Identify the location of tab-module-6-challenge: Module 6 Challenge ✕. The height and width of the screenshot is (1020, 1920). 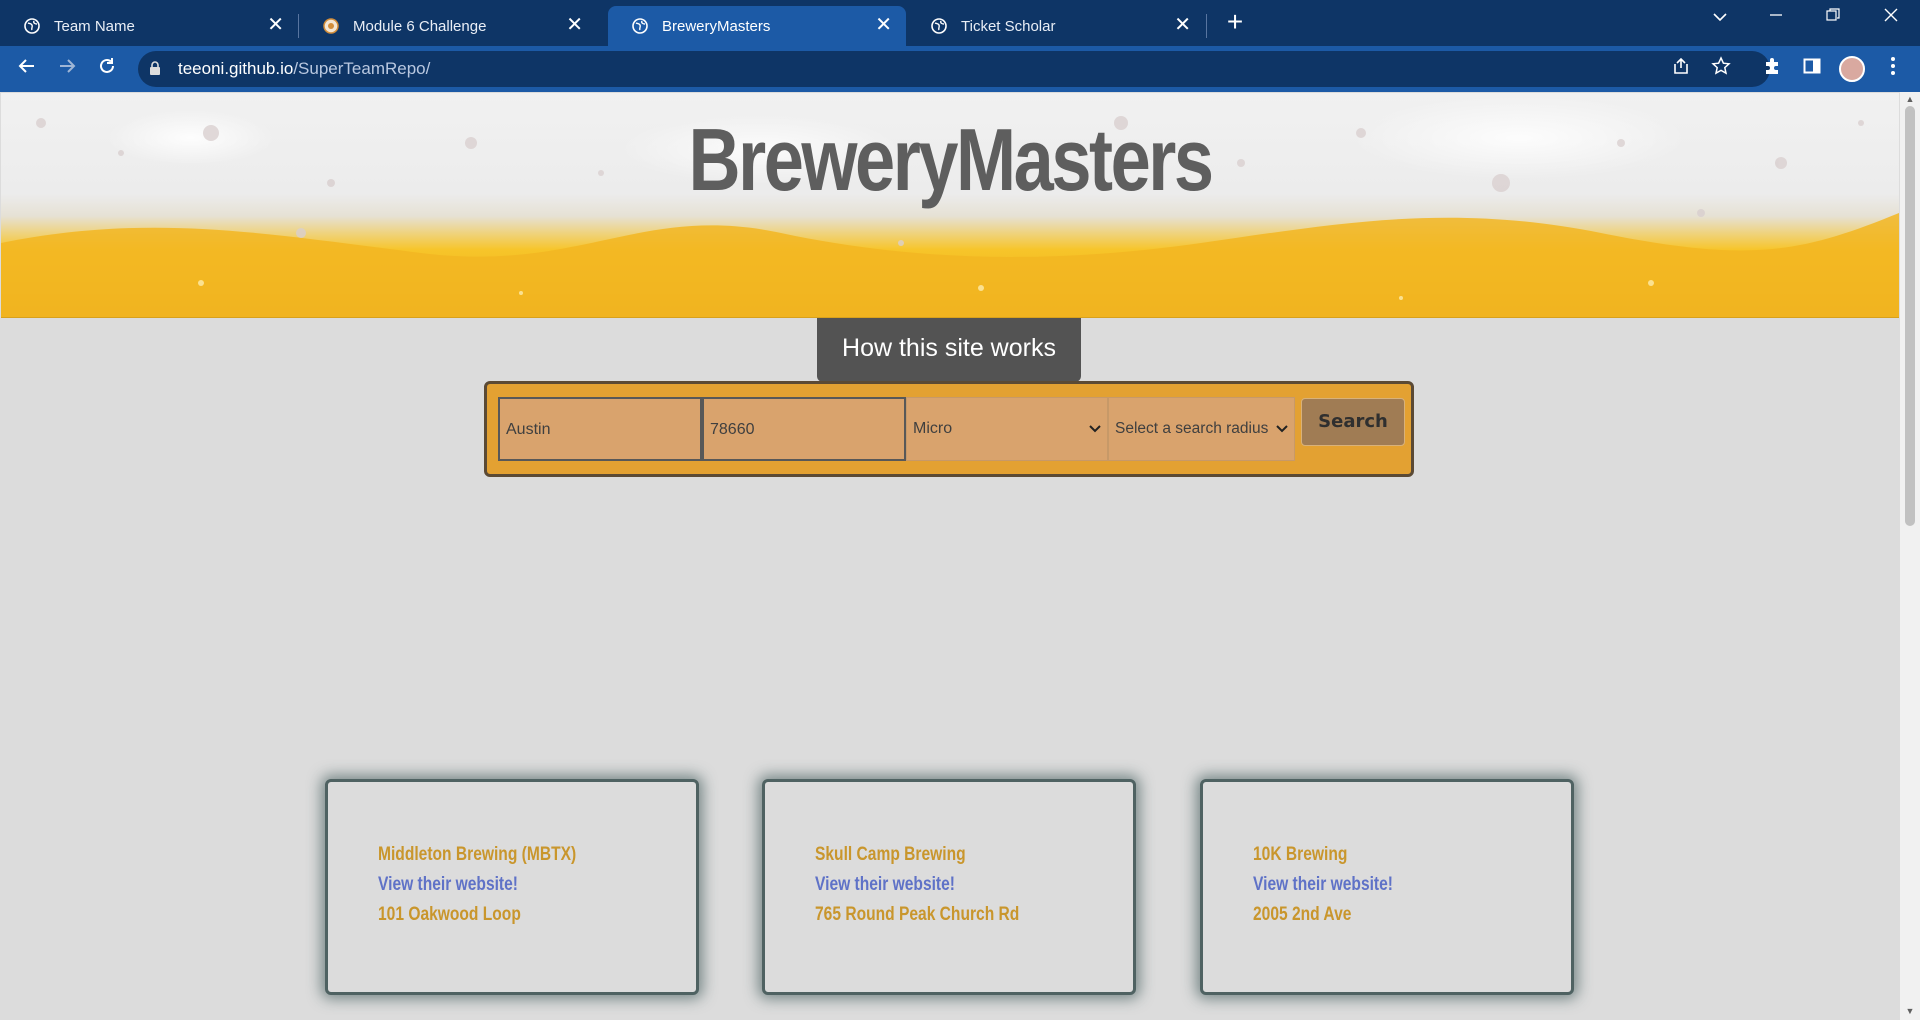
(448, 26).